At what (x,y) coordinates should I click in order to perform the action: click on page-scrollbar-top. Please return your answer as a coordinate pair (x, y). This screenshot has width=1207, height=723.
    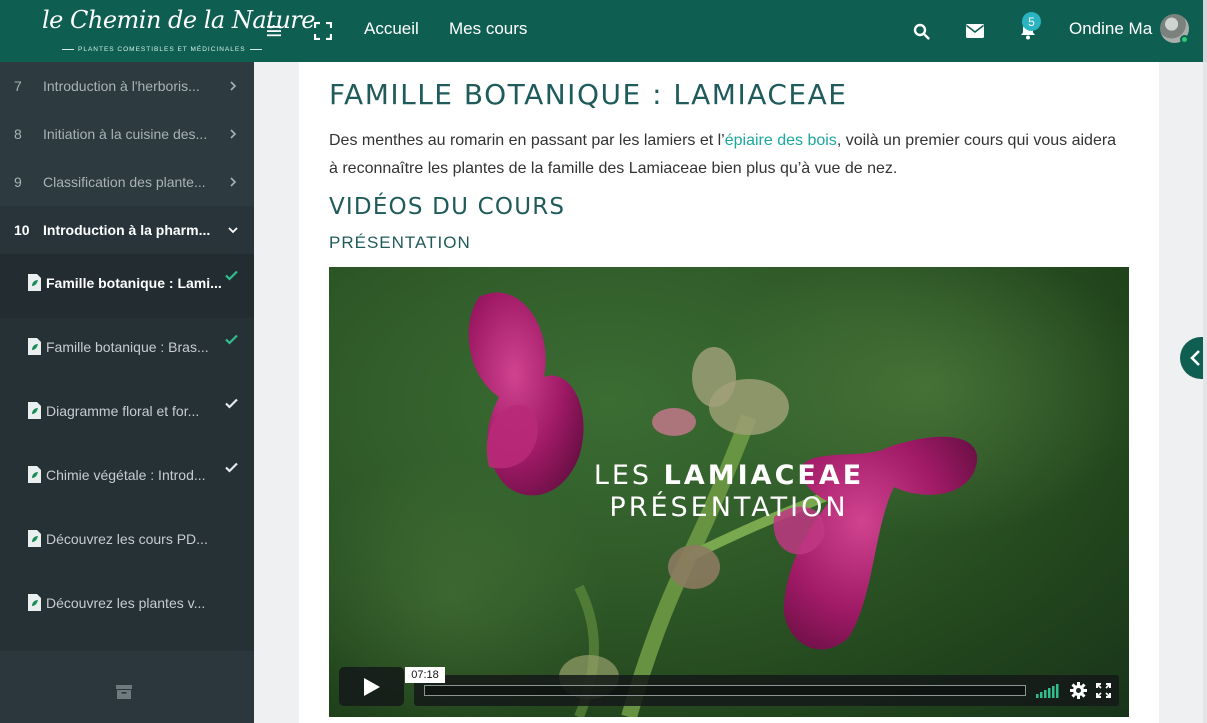
    Looking at the image, I should click on (1205, 31).